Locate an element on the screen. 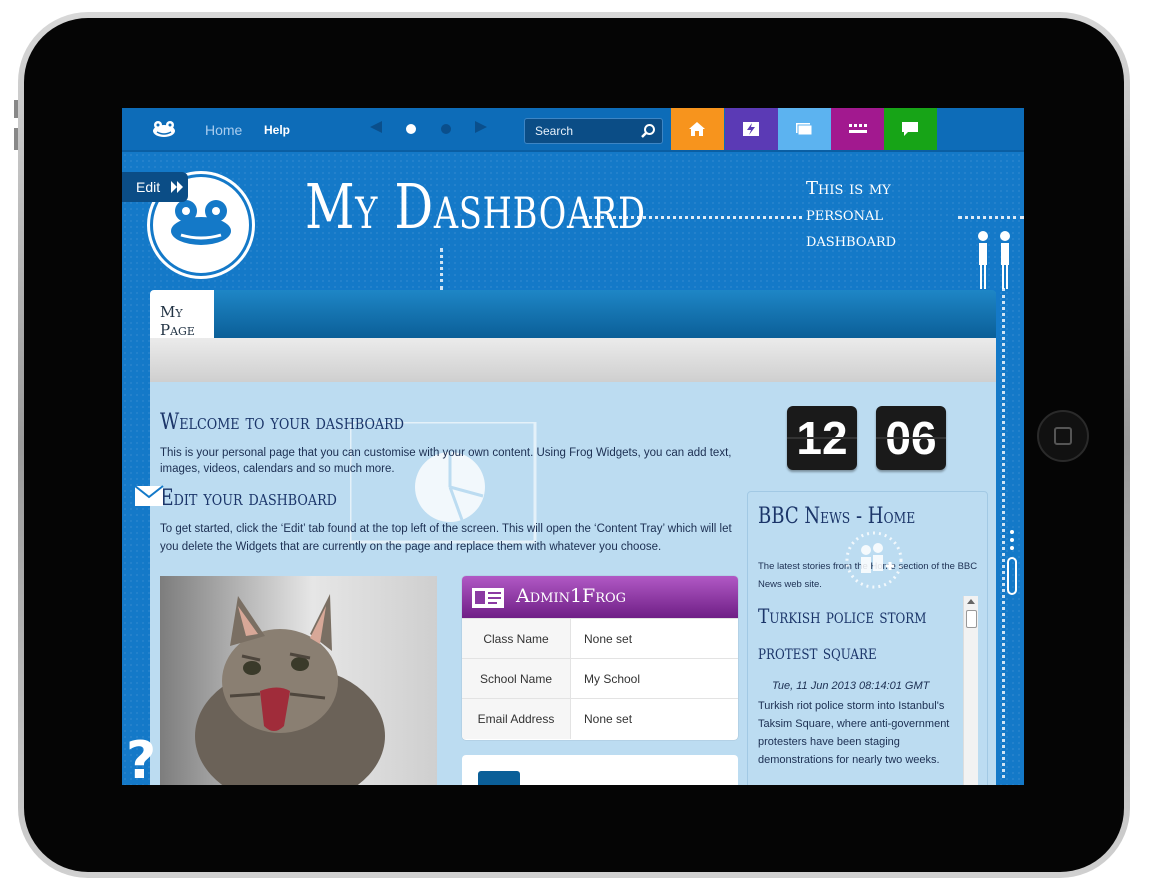 The width and height of the screenshot is (1150, 890). search-icon is located at coordinates (648, 131).